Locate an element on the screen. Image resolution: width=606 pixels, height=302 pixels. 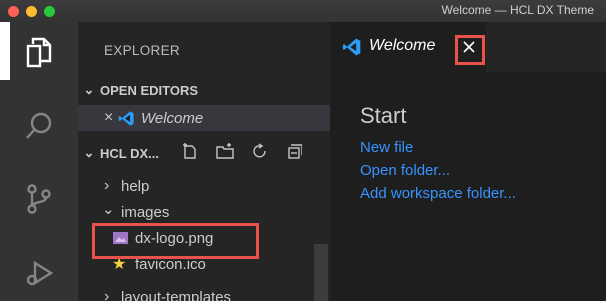
new-file-link: New file is located at coordinates (386, 147).